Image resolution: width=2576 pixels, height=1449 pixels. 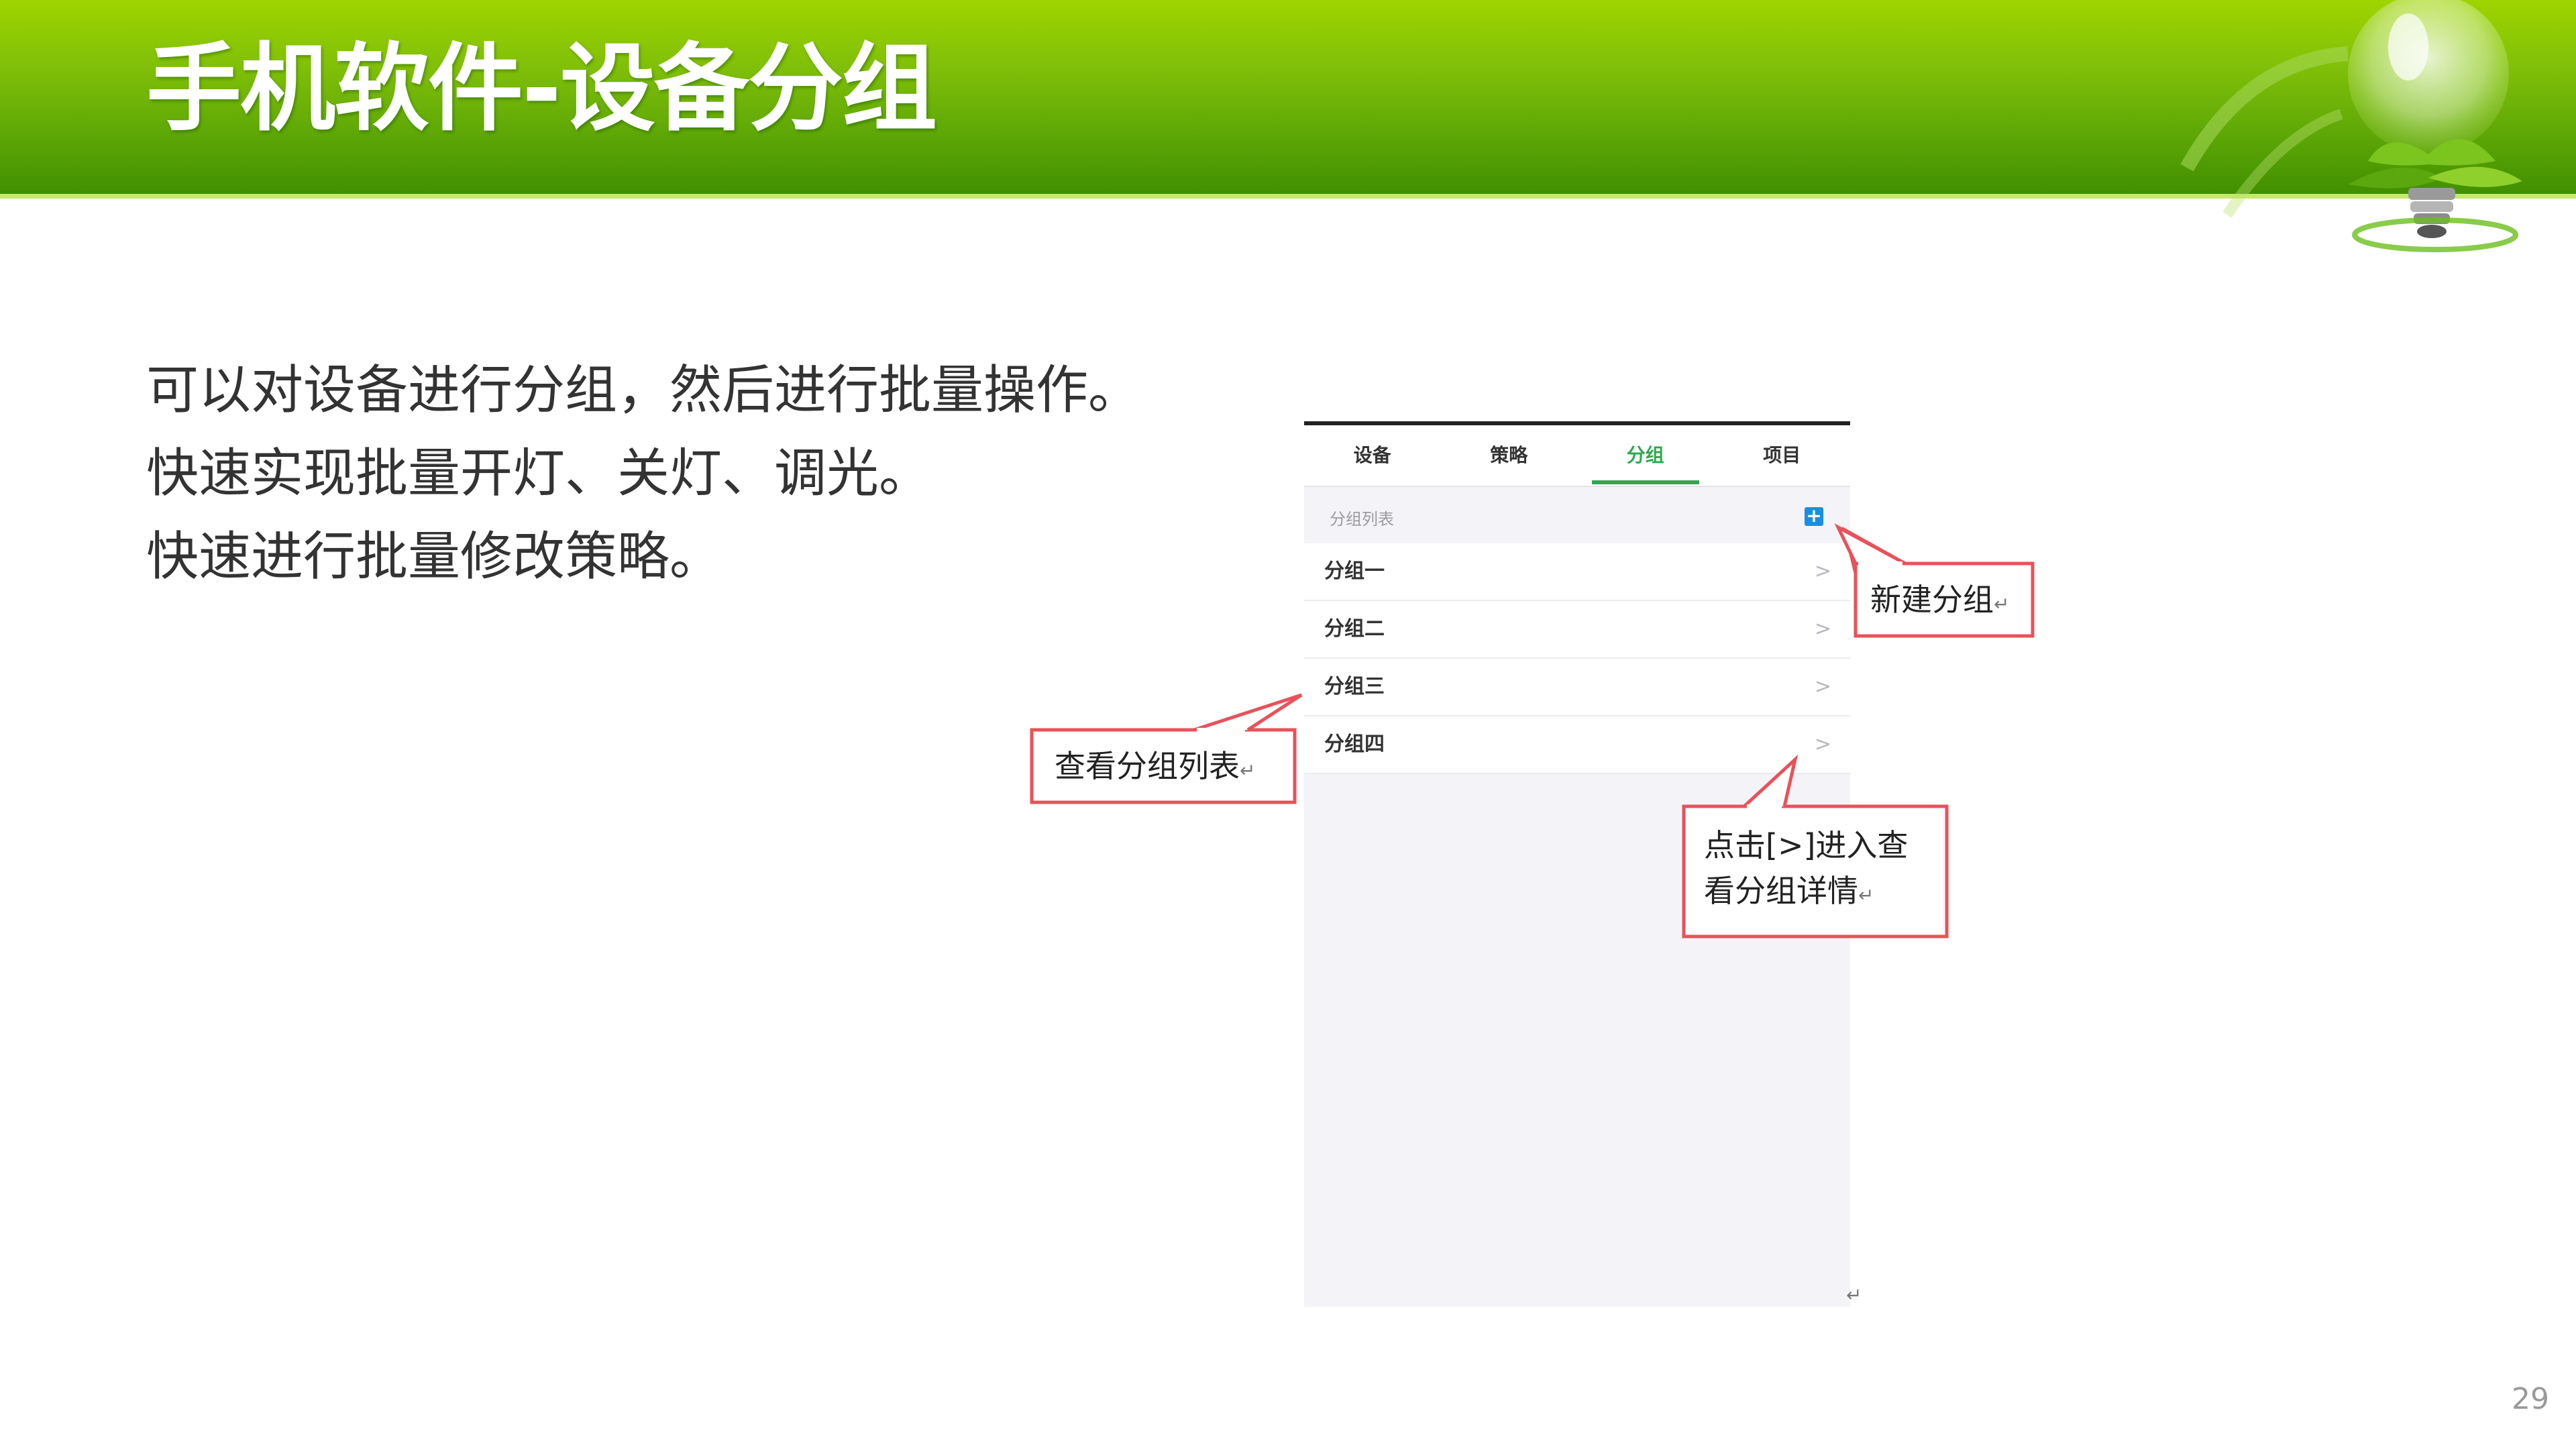 I want to click on description-line: 快速进行批量修改策略。, so click(x=434, y=557).